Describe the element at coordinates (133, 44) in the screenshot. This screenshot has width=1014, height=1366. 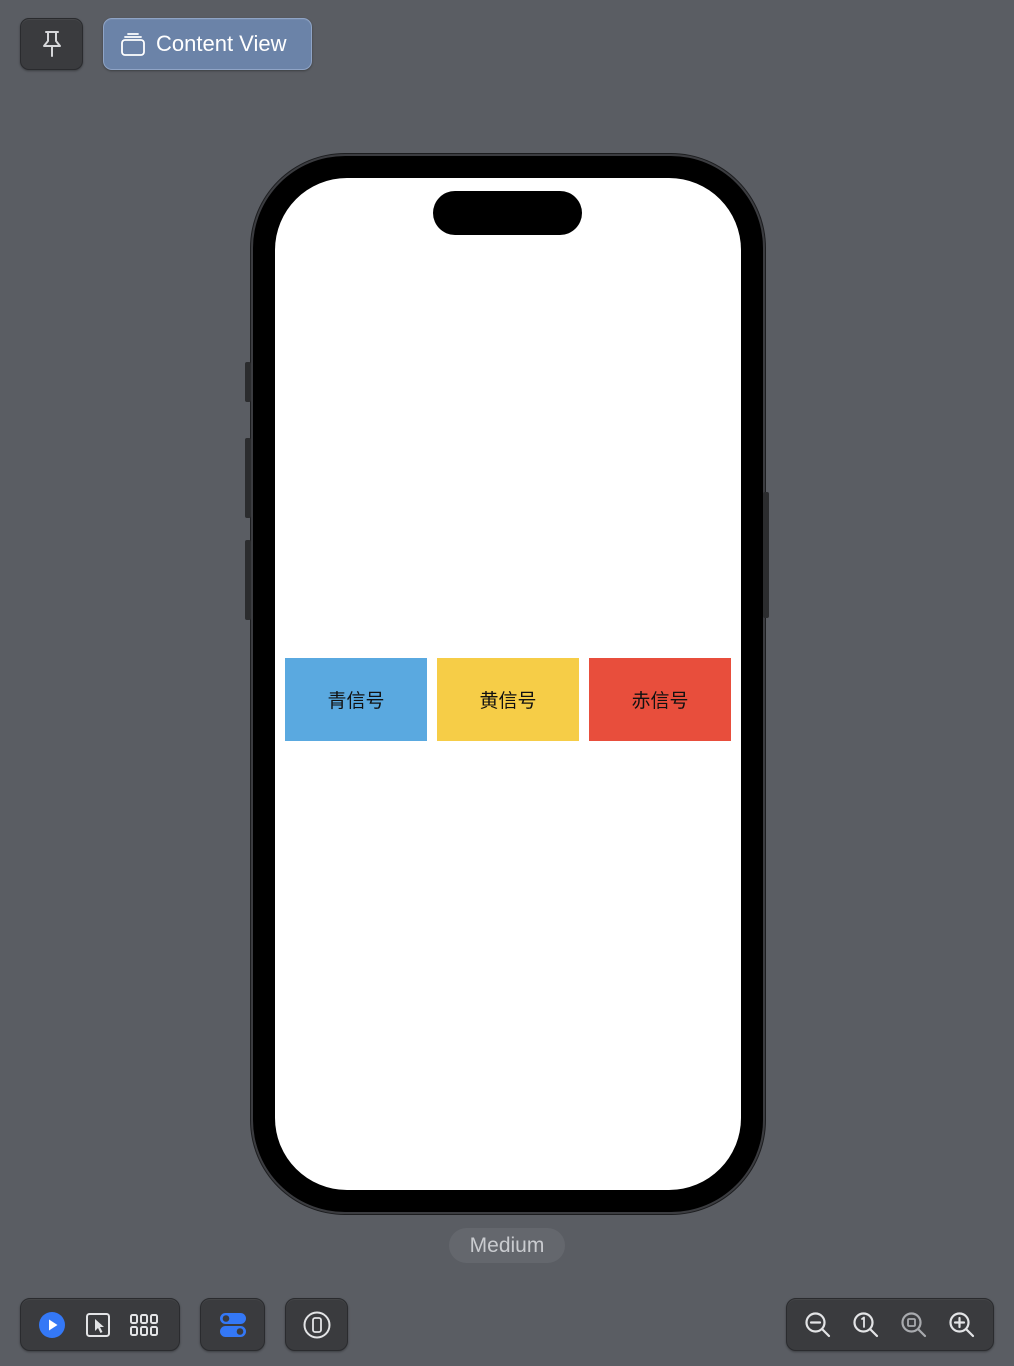
I see `stack-icon` at that location.